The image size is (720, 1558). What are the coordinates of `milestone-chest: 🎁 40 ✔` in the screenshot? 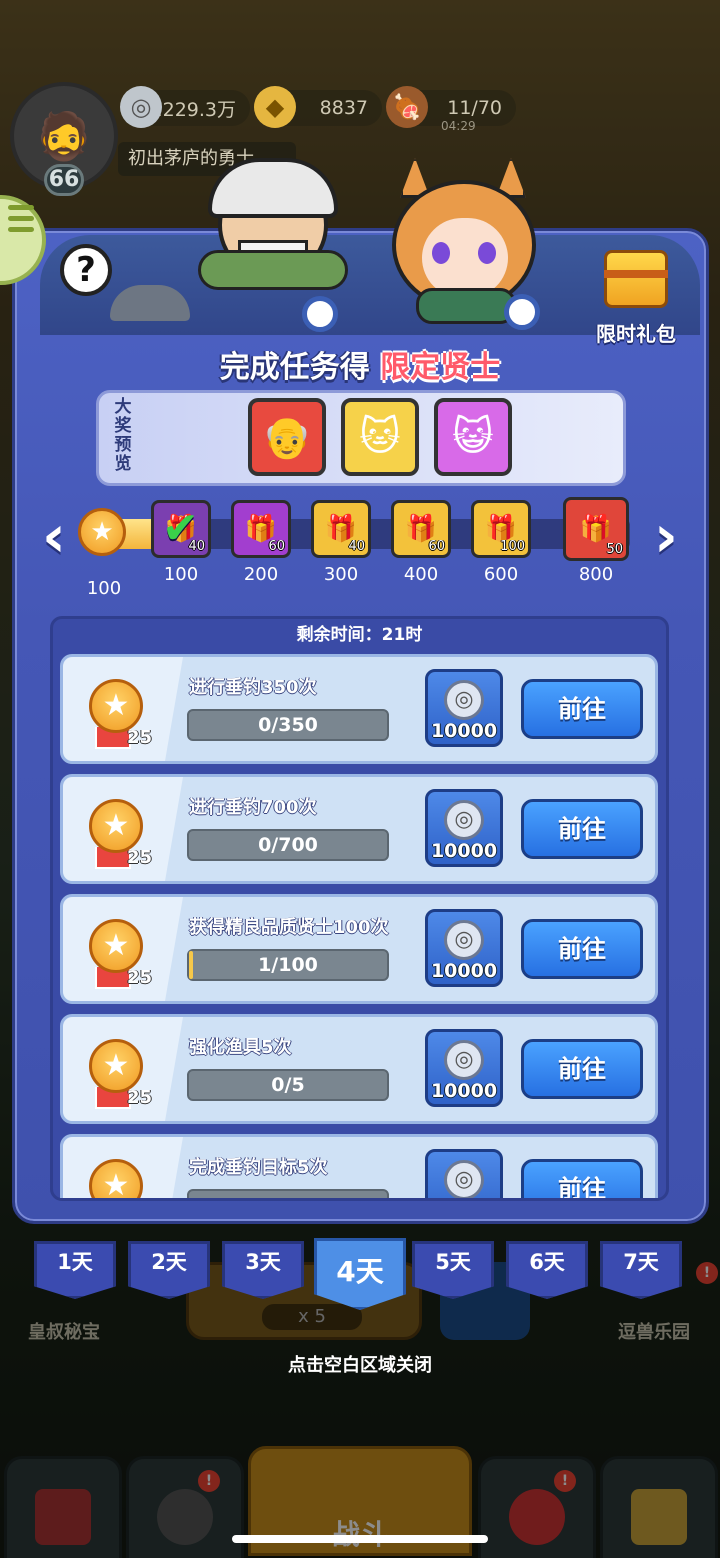 It's located at (181, 529).